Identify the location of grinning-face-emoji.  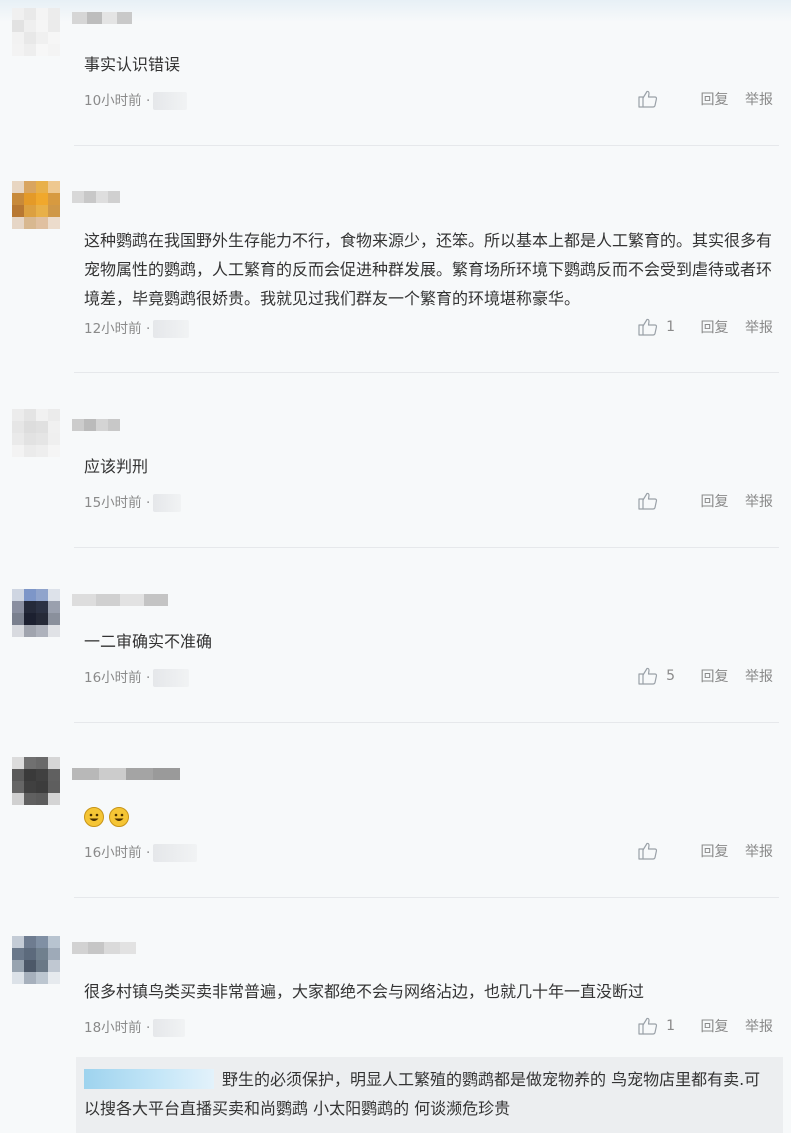
(119, 817).